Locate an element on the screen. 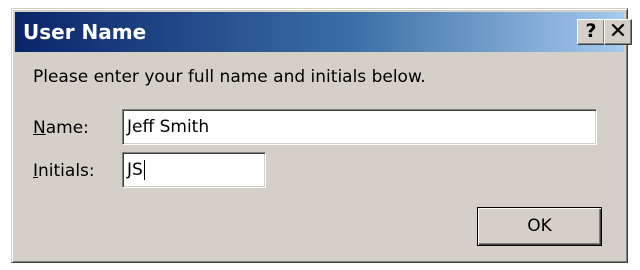 The height and width of the screenshot is (270, 640). name-input-value: Jeff Smith is located at coordinates (168, 127).